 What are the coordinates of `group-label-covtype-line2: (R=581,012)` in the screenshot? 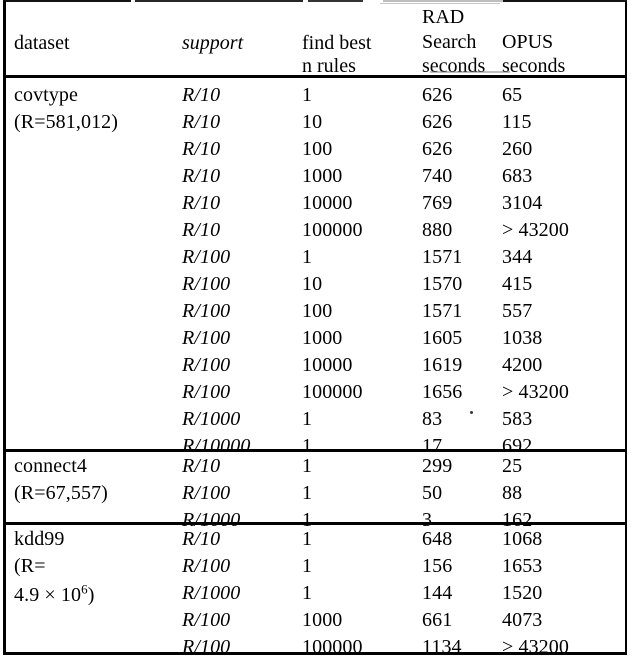 It's located at (66, 122).